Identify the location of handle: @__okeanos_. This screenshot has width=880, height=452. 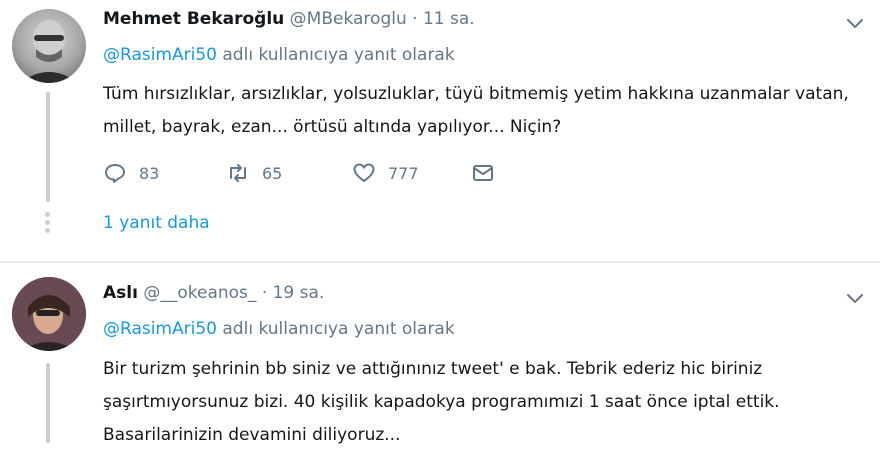
(199, 293).